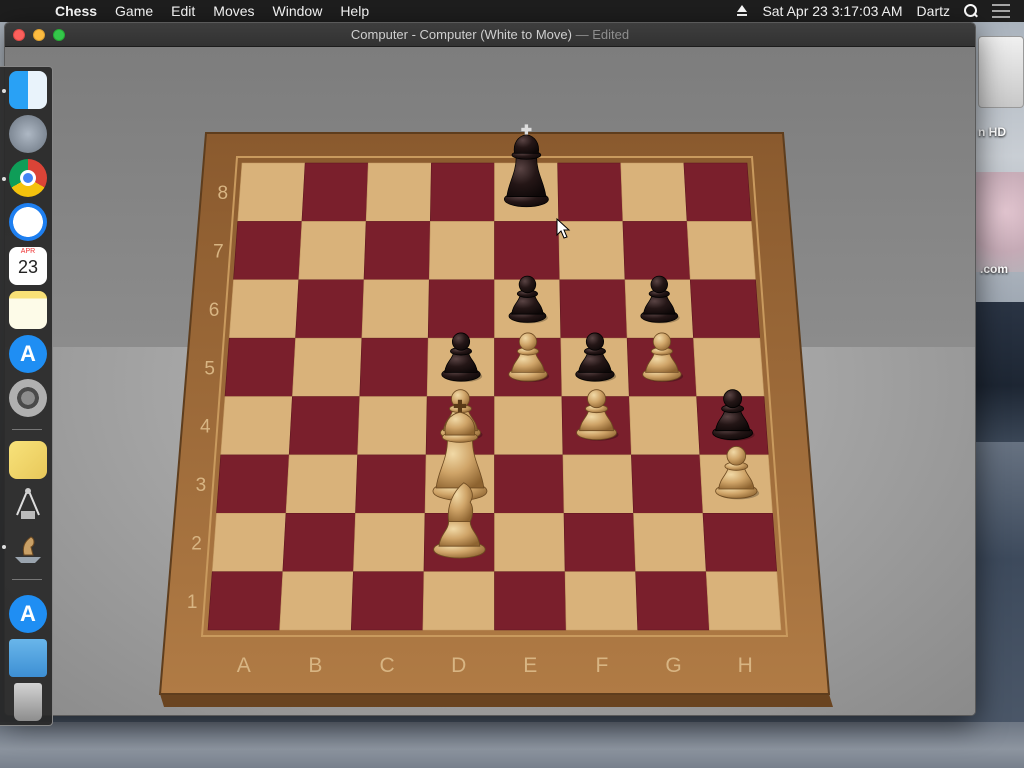  What do you see at coordinates (593, 309) in the screenshot?
I see `board-square-f6` at bounding box center [593, 309].